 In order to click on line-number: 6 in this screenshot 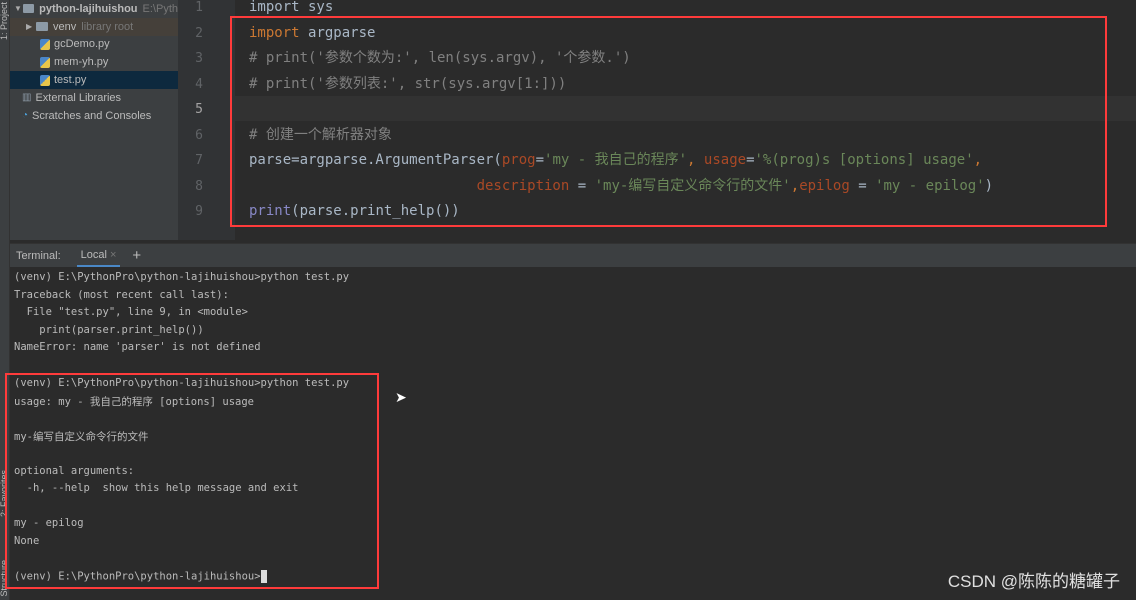, I will do `click(199, 135)`.